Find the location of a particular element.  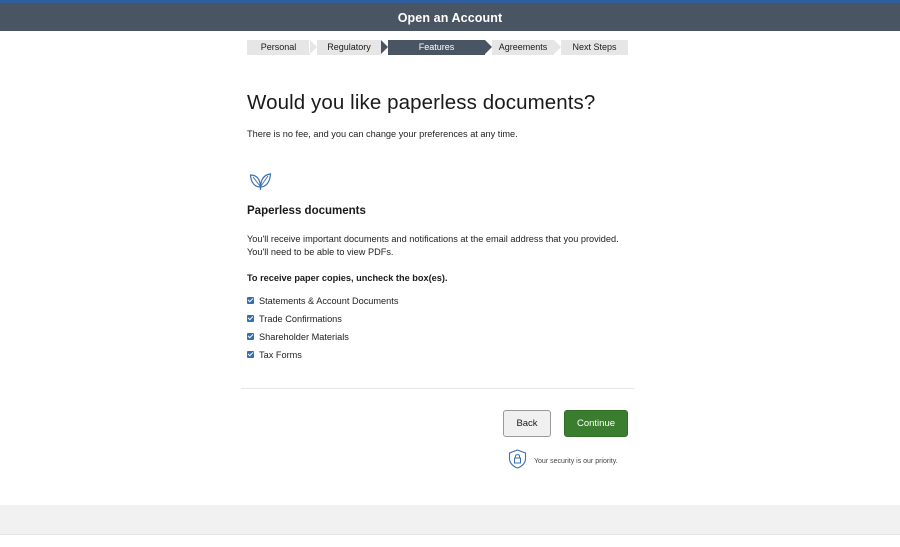

section-title: Paperless documents is located at coordinates (306, 211).